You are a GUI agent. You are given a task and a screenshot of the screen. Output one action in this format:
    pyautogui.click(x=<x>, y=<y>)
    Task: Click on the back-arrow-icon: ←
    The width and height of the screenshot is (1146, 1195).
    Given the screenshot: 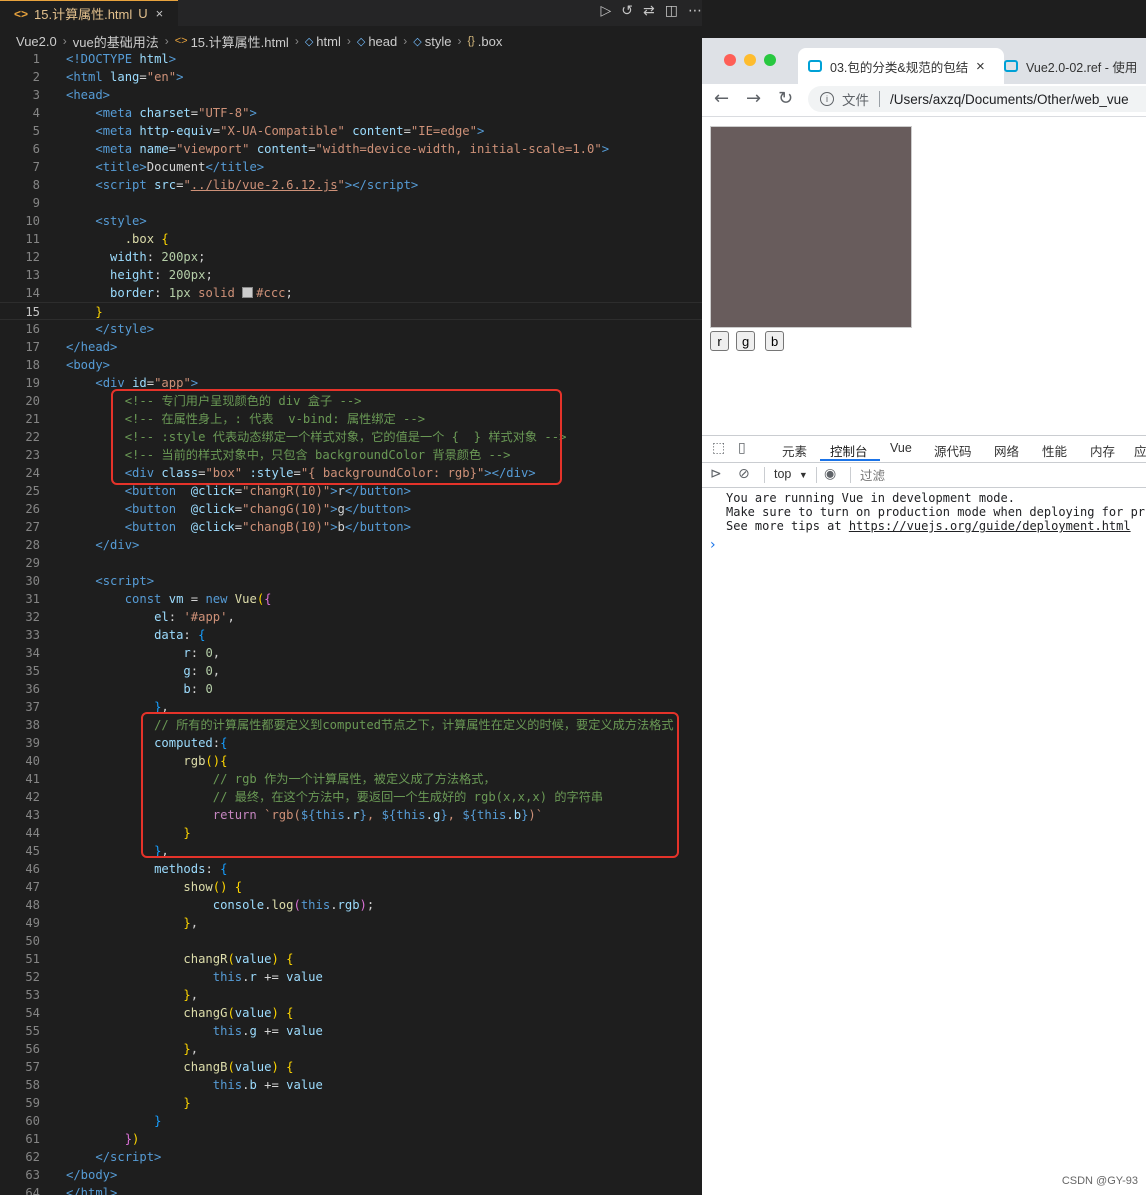 What is the action you would take?
    pyautogui.click(x=721, y=98)
    